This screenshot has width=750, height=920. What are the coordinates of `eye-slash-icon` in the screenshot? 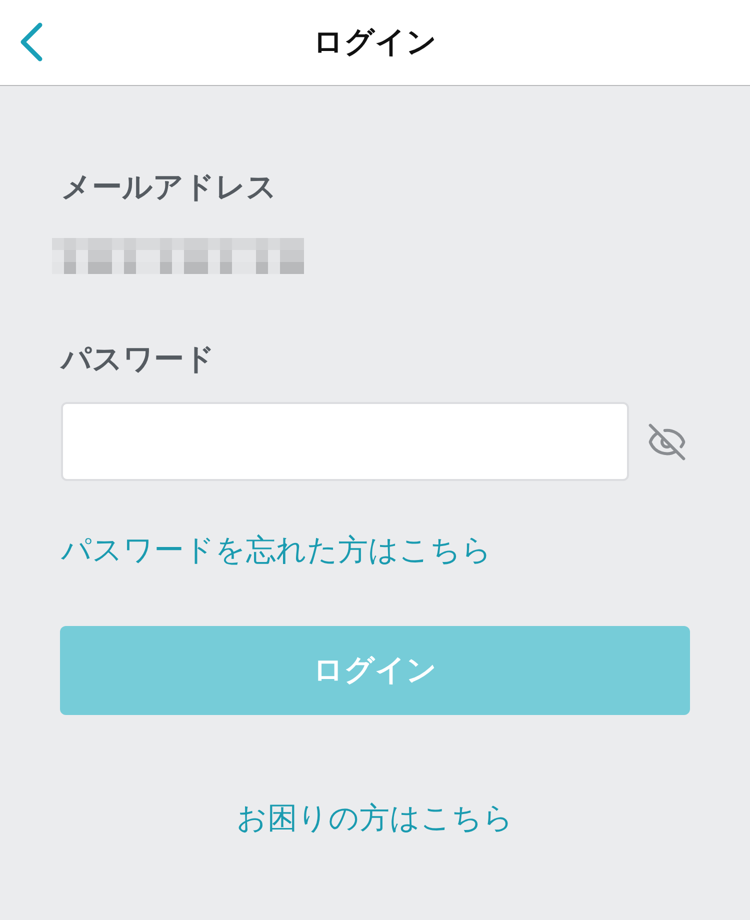 It's located at (667, 442).